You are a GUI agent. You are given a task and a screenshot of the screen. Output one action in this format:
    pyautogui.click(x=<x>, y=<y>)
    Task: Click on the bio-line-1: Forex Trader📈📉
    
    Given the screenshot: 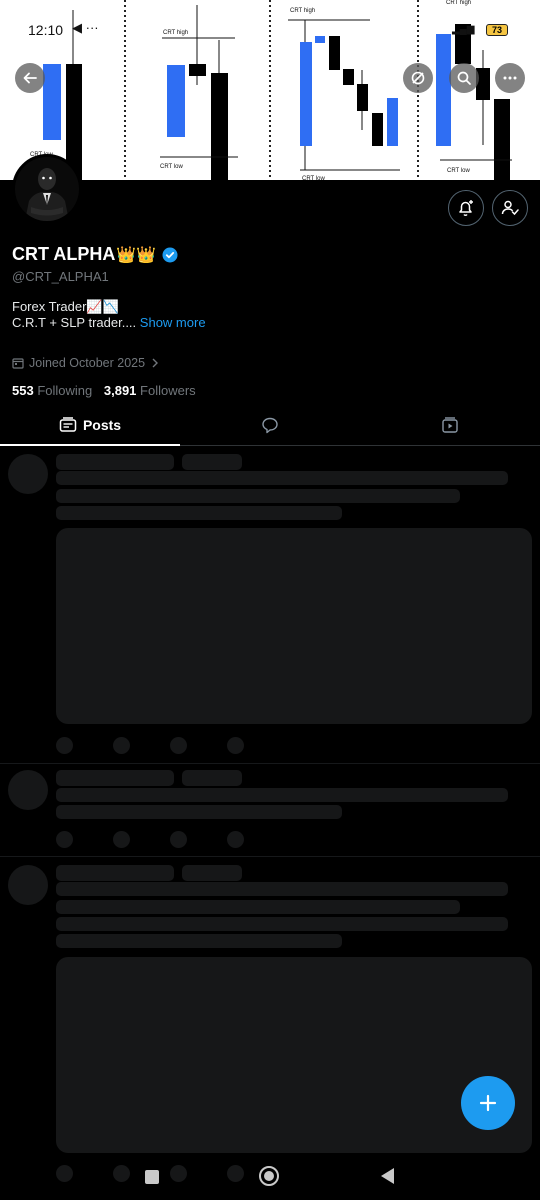 What is the action you would take?
    pyautogui.click(x=65, y=306)
    